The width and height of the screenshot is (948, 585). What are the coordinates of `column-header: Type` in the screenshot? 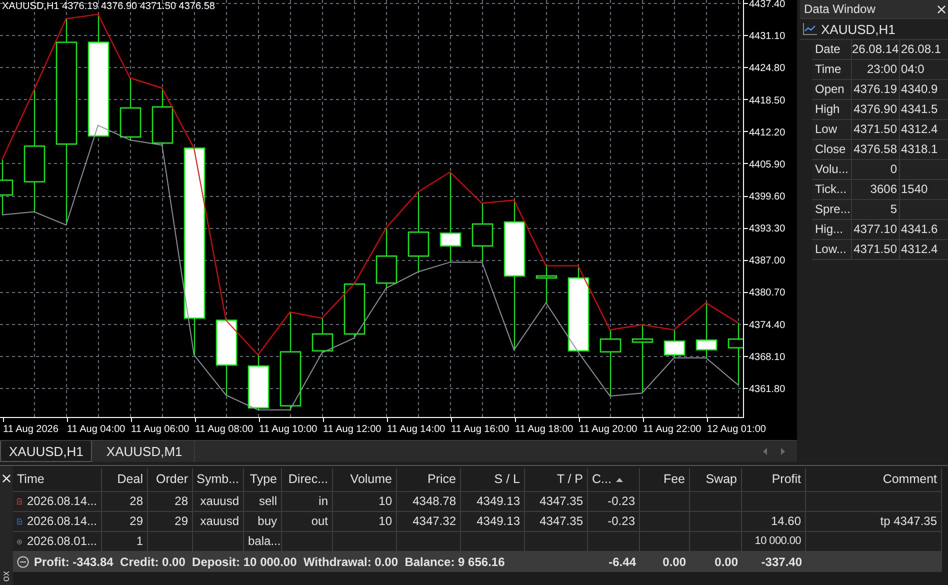 It's located at (263, 480).